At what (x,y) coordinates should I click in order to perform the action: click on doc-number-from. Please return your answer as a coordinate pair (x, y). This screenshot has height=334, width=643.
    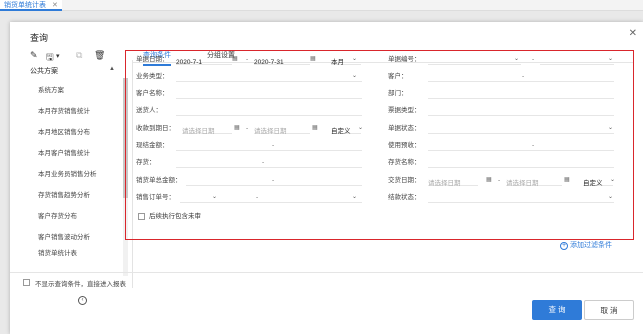
    Looking at the image, I should click on (474, 59).